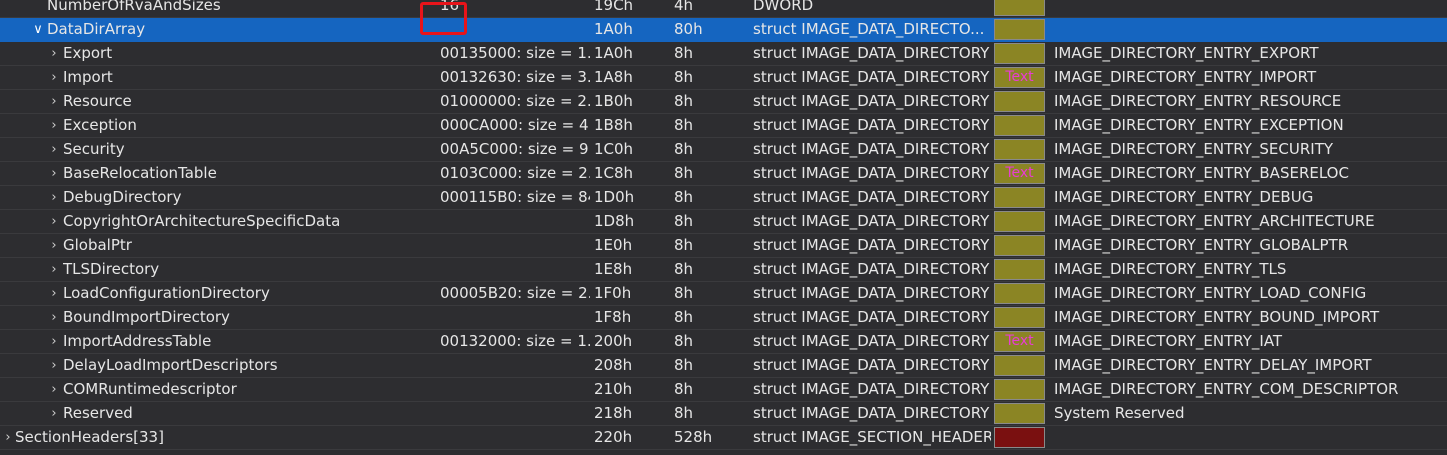  What do you see at coordinates (89, 437) in the screenshot?
I see `field-name: SectionHeaders[33]` at bounding box center [89, 437].